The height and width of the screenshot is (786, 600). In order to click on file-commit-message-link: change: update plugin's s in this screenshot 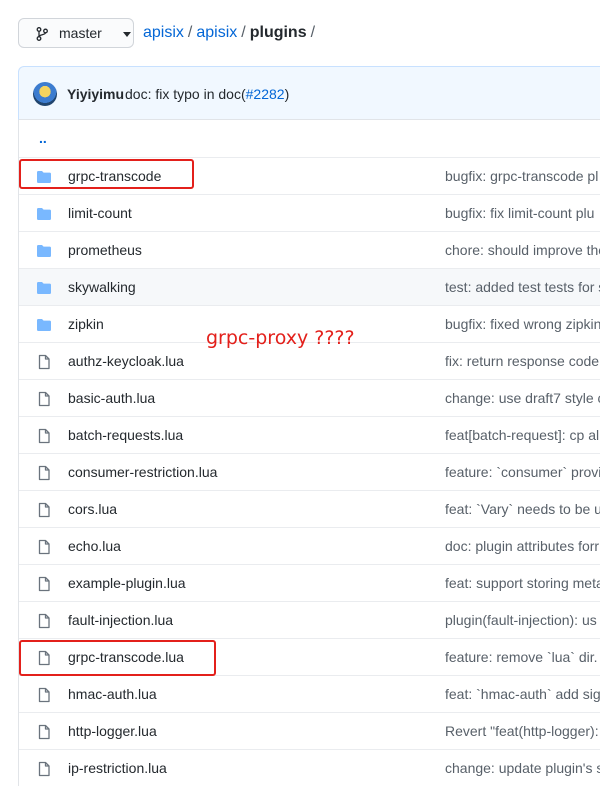, I will do `click(522, 768)`.